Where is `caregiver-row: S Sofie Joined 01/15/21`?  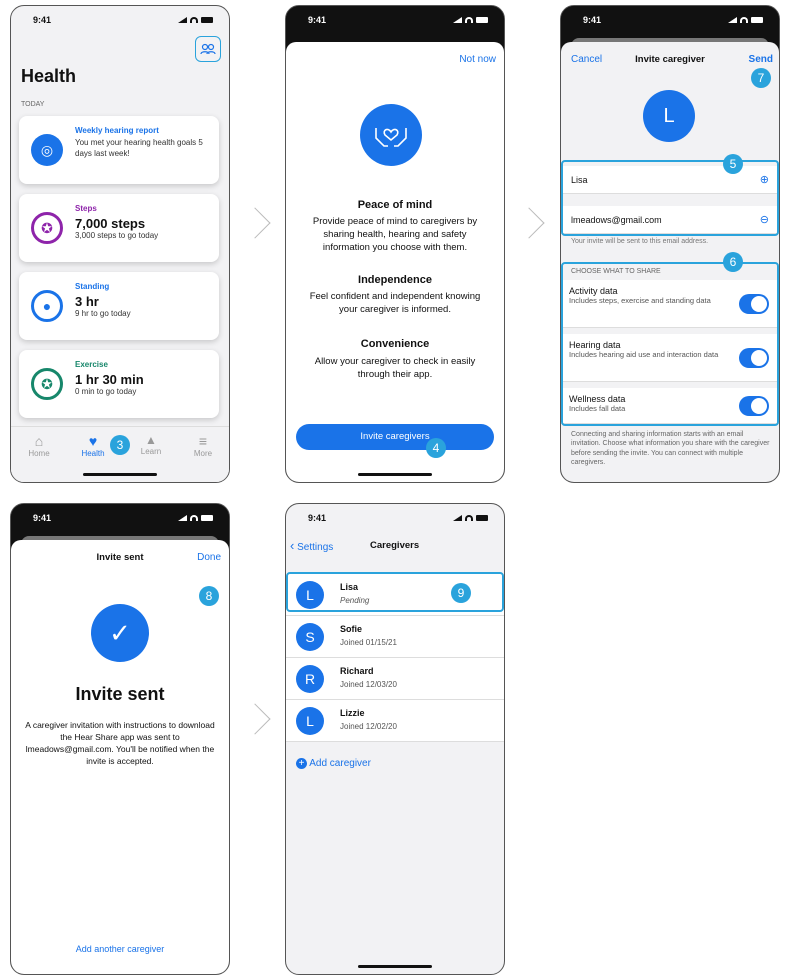 caregiver-row: S Sofie Joined 01/15/21 is located at coordinates (395, 637).